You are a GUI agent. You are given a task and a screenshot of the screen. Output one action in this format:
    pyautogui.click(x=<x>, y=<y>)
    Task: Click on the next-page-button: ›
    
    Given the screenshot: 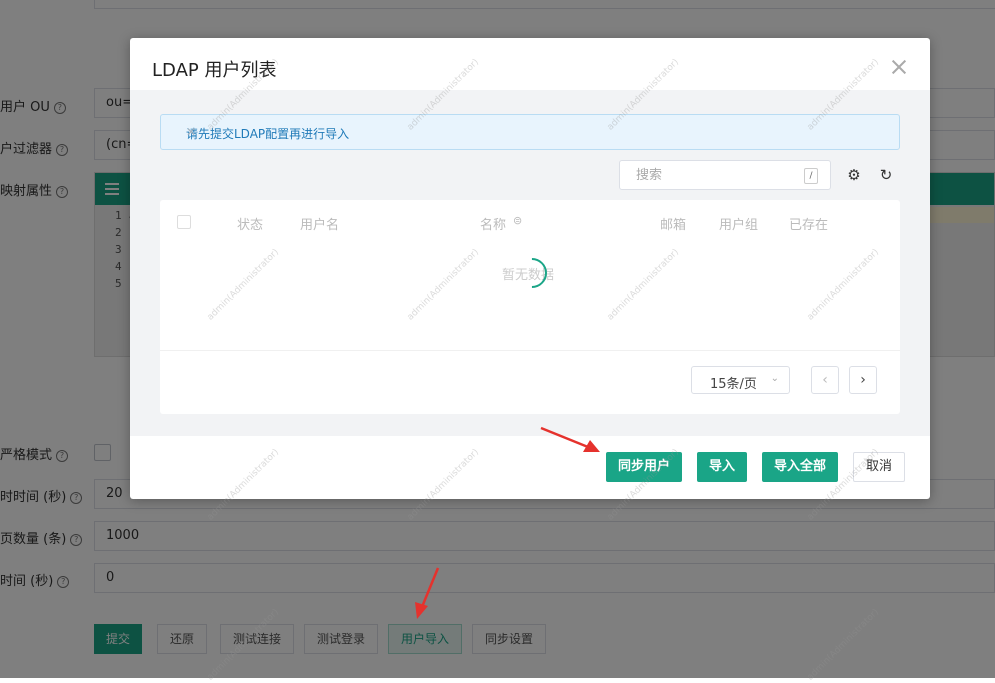 What is the action you would take?
    pyautogui.click(x=863, y=380)
    